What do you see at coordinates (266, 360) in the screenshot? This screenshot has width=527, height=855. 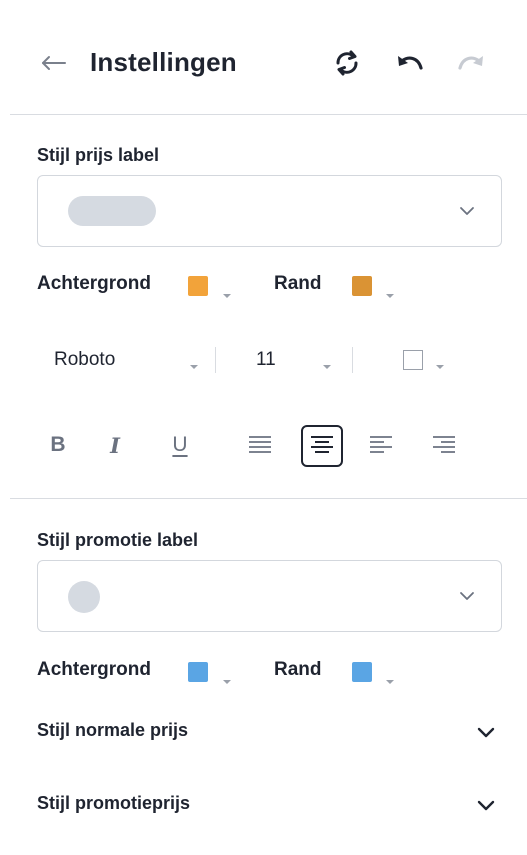 I see `font-size-select: 11` at bounding box center [266, 360].